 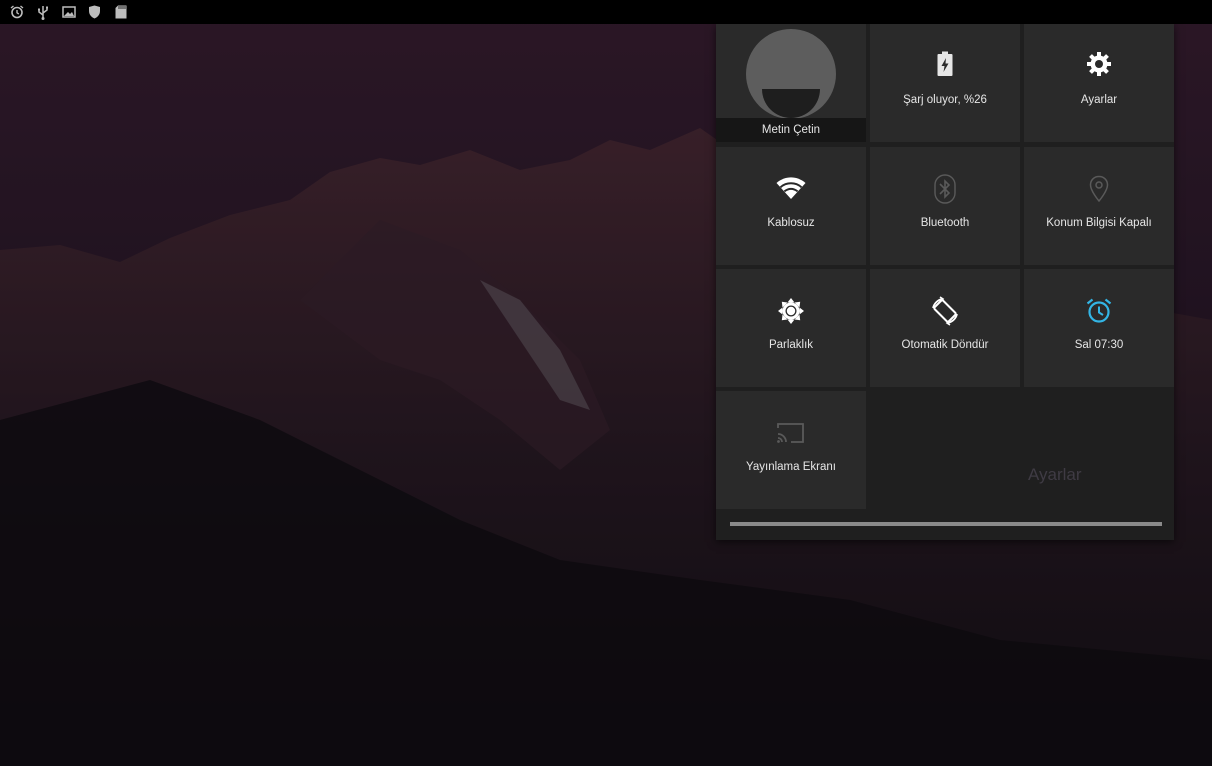 I want to click on wifi-tile: Kablosuz, so click(x=791, y=206).